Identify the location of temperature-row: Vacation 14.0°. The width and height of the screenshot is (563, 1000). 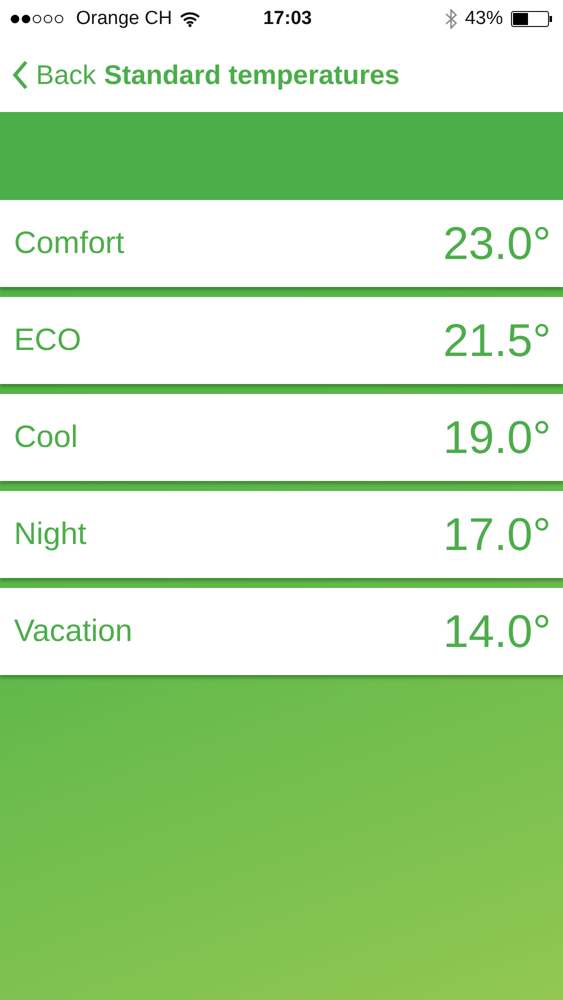
(281, 631).